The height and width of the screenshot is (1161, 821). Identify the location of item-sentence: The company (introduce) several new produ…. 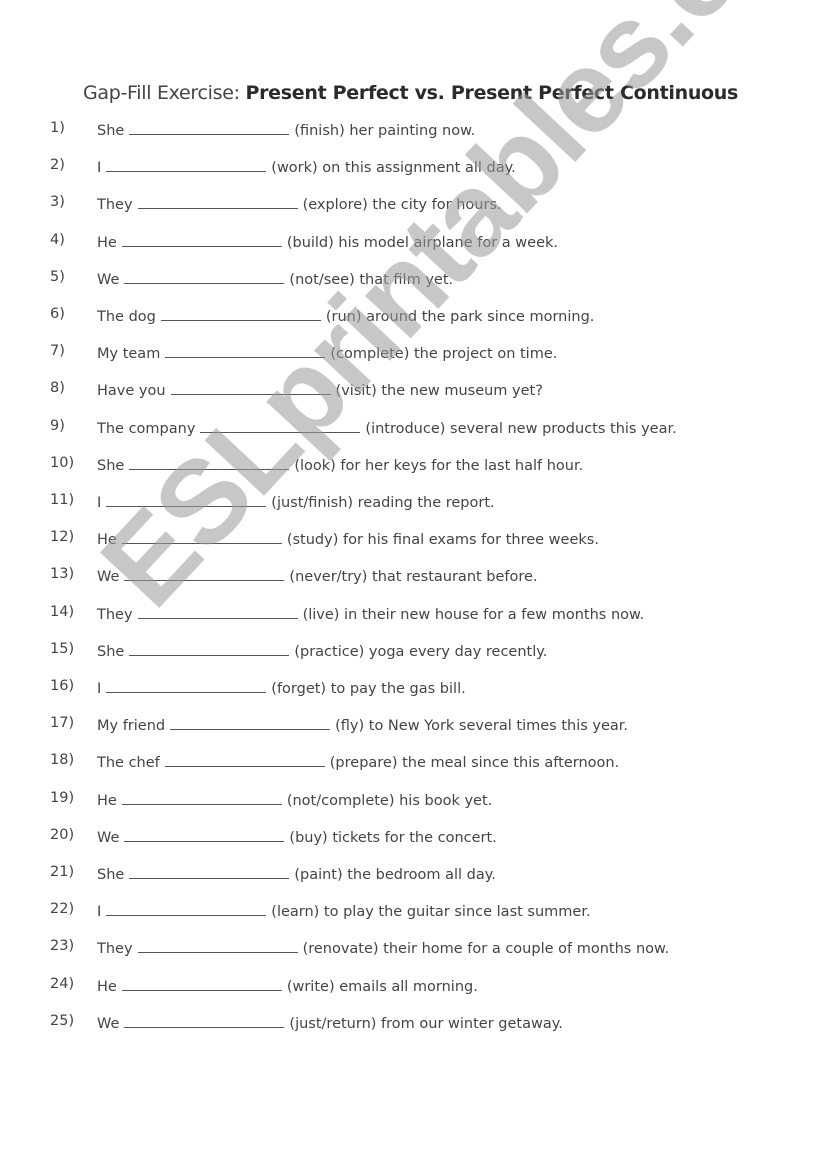
(387, 427).